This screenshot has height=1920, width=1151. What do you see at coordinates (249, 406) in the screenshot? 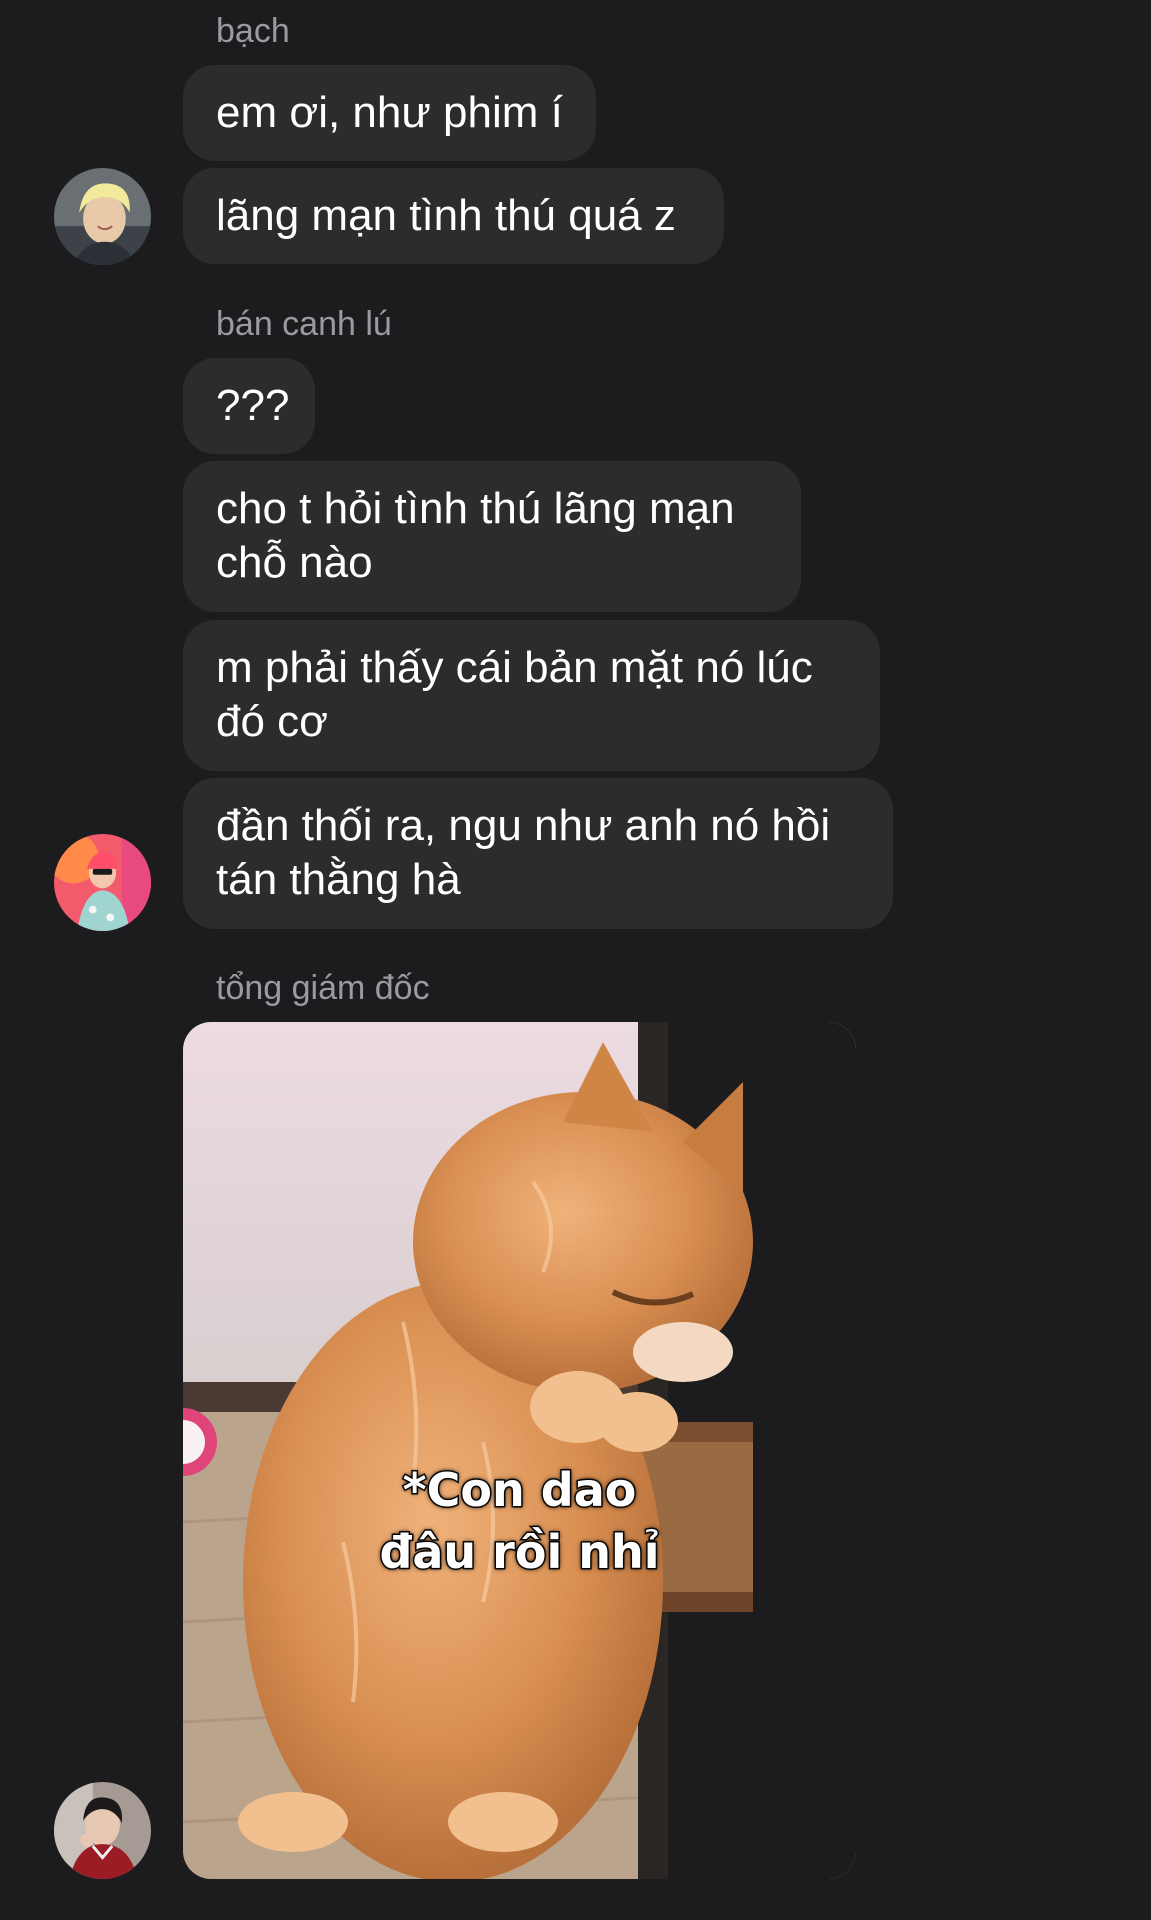
I see `message-bubble: ???` at bounding box center [249, 406].